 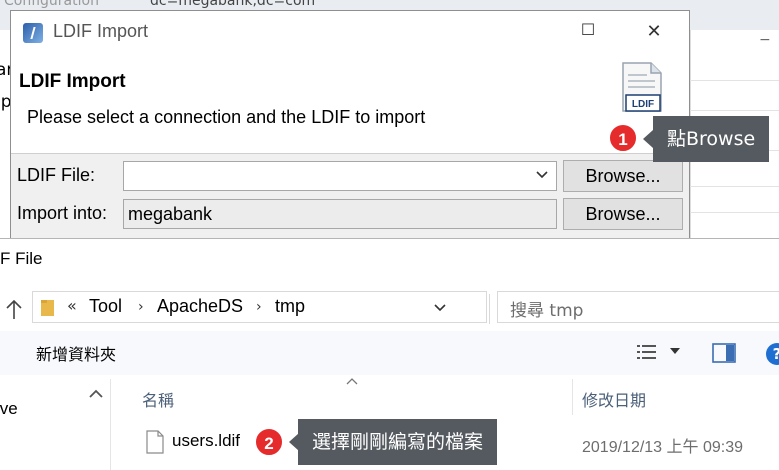 What do you see at coordinates (76, 353) in the screenshot?
I see `new-folder-button: 新增資料夾` at bounding box center [76, 353].